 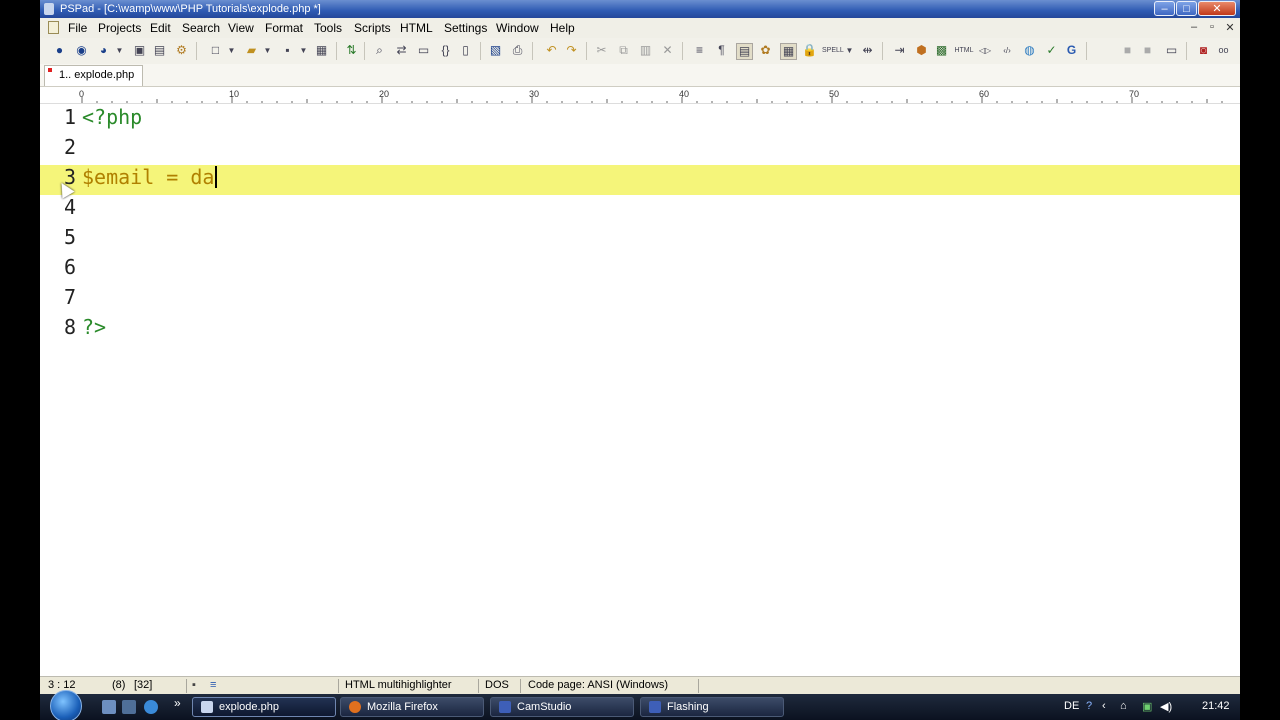 What do you see at coordinates (1212, 27) in the screenshot?
I see `mdi-restore-button: ▫` at bounding box center [1212, 27].